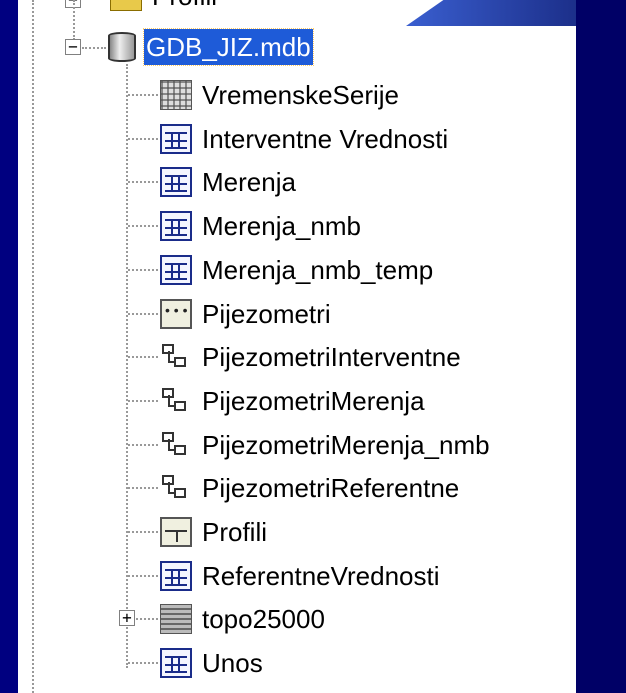 This screenshot has width=626, height=693. I want to click on left-frame, so click(9, 346).